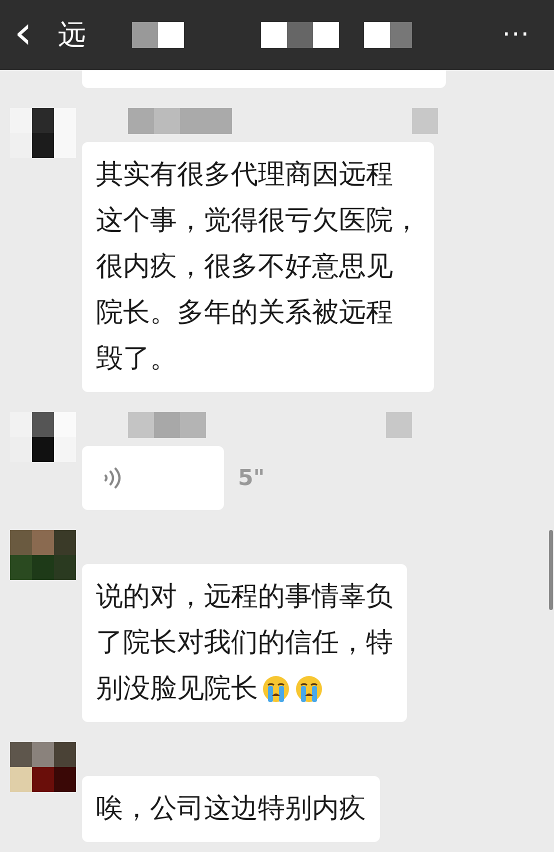 The height and width of the screenshot is (852, 554). What do you see at coordinates (258, 221) in the screenshot?
I see `message-text: 这个事，觉得很亏欠医院，` at bounding box center [258, 221].